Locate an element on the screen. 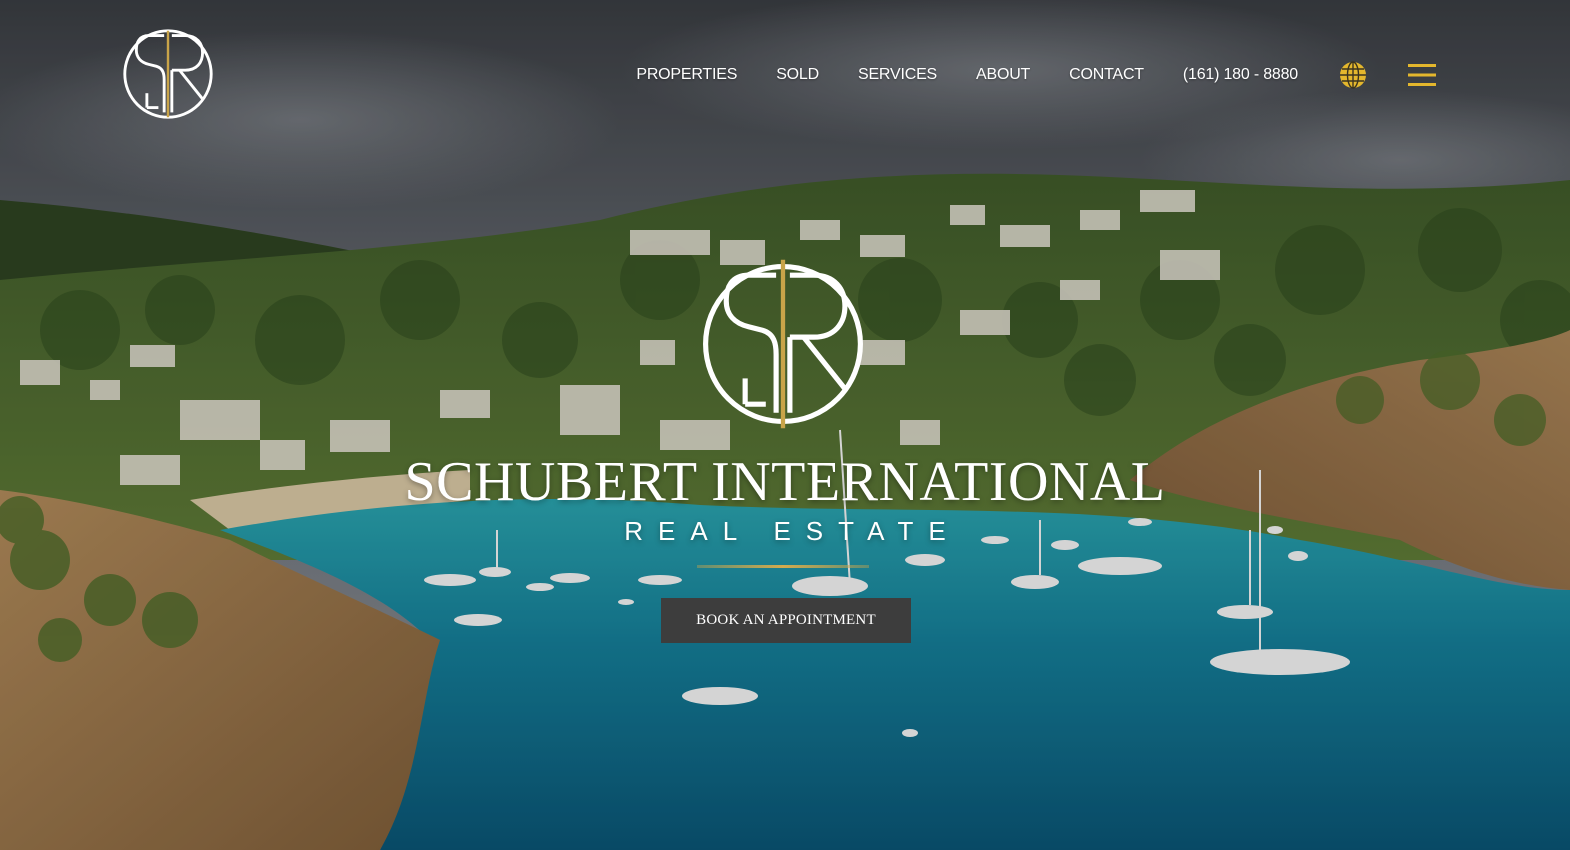  nav-link-contact: CONTACT is located at coordinates (1106, 75).